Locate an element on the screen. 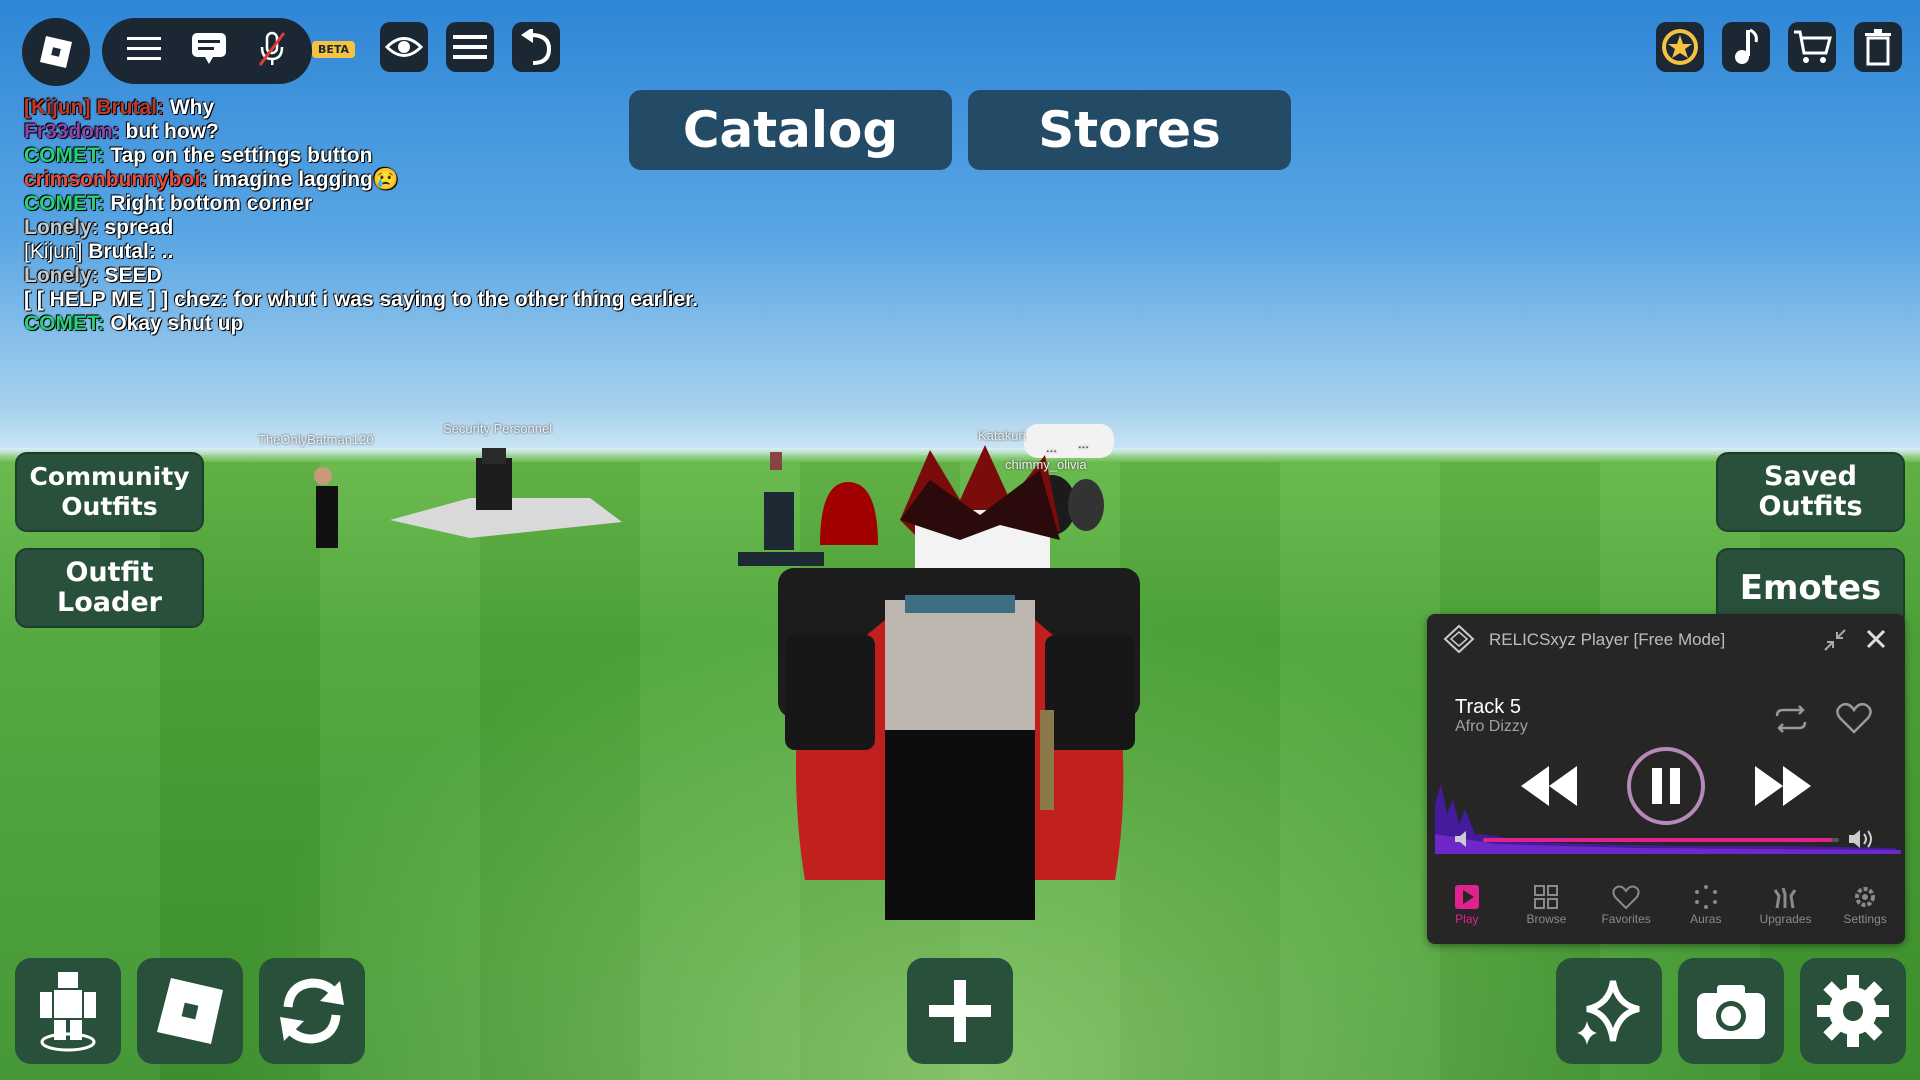 The image size is (1920, 1080). gear-icon is located at coordinates (1853, 1011).